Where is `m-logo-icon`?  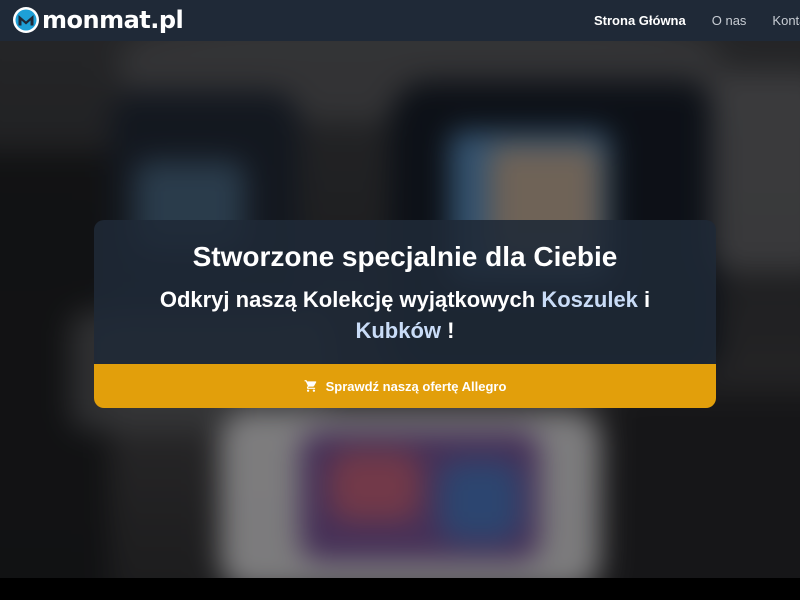
m-logo-icon is located at coordinates (26, 20).